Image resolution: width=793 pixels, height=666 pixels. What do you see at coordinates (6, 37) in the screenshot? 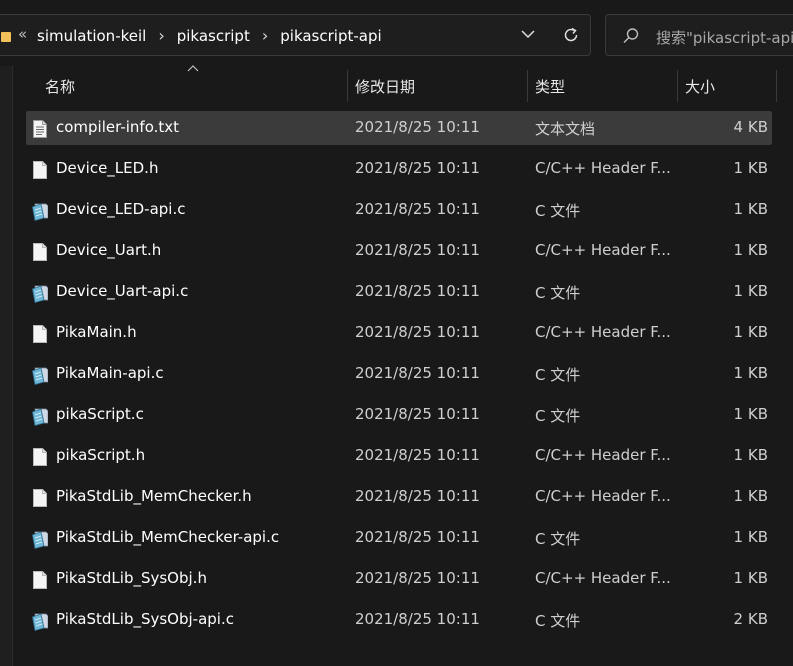
I see `folder-icon` at bounding box center [6, 37].